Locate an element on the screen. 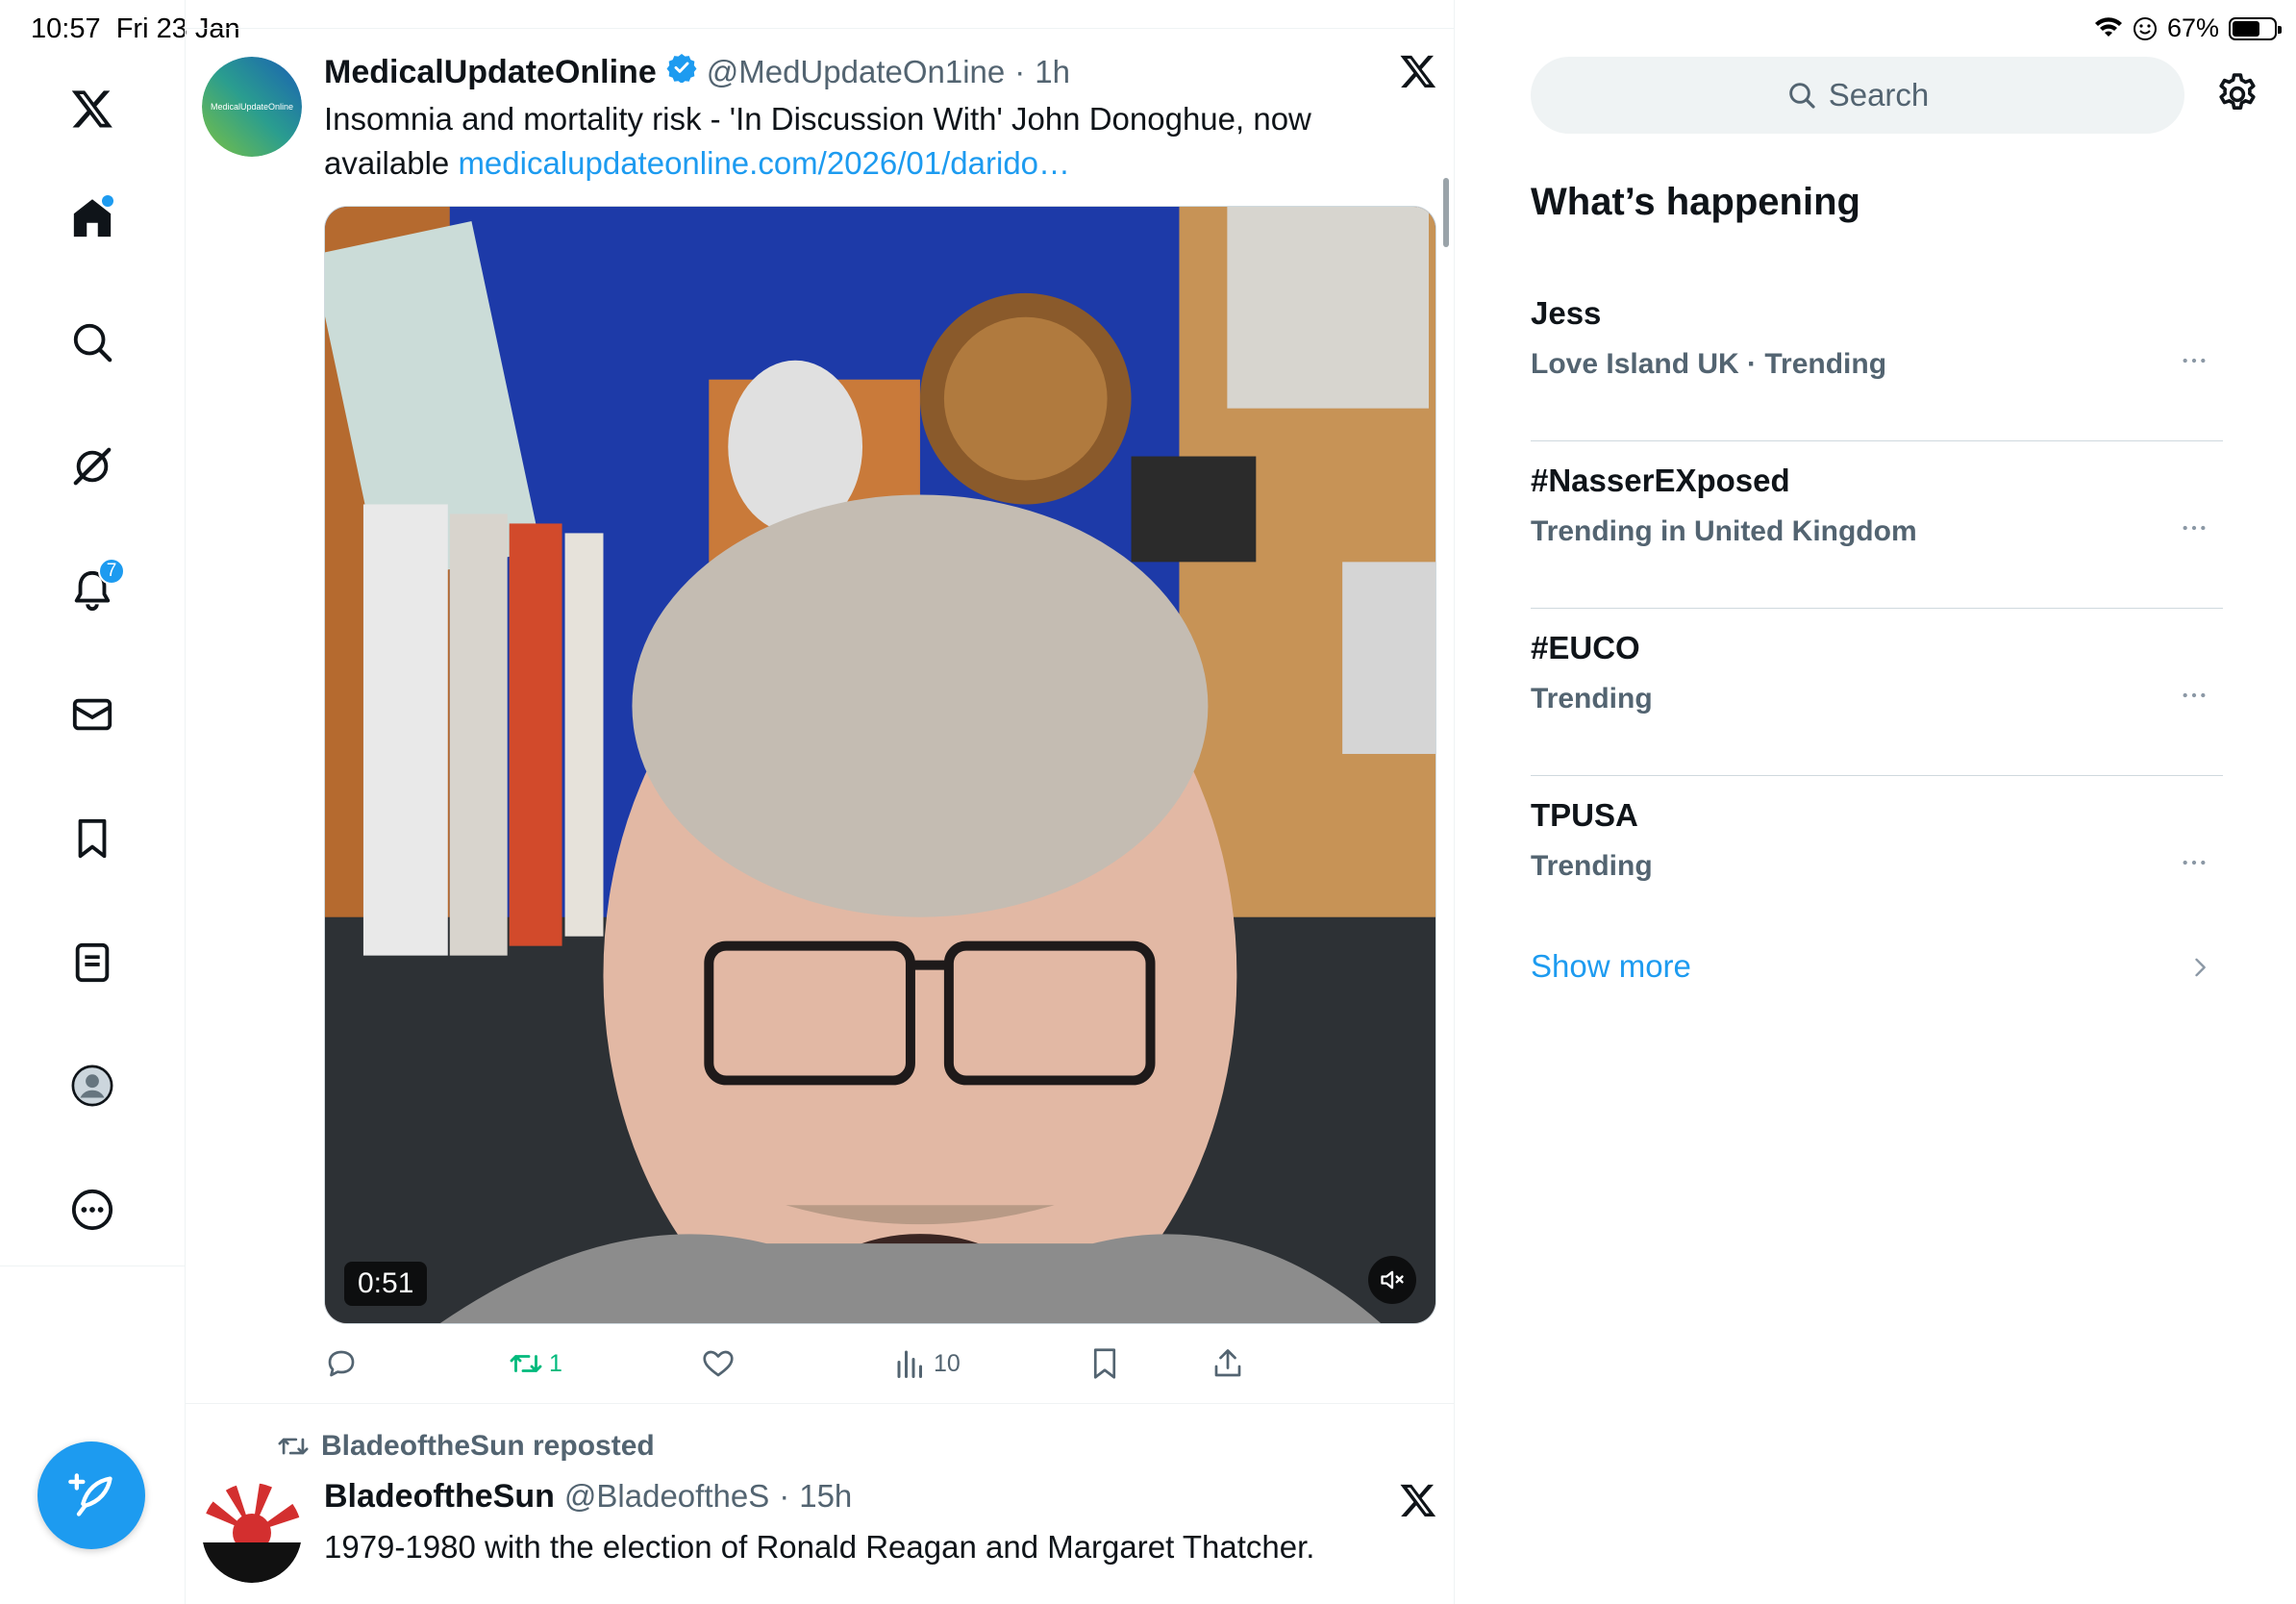 This screenshot has height=1604, width=2296. more-circle-icon is located at coordinates (92, 1210).